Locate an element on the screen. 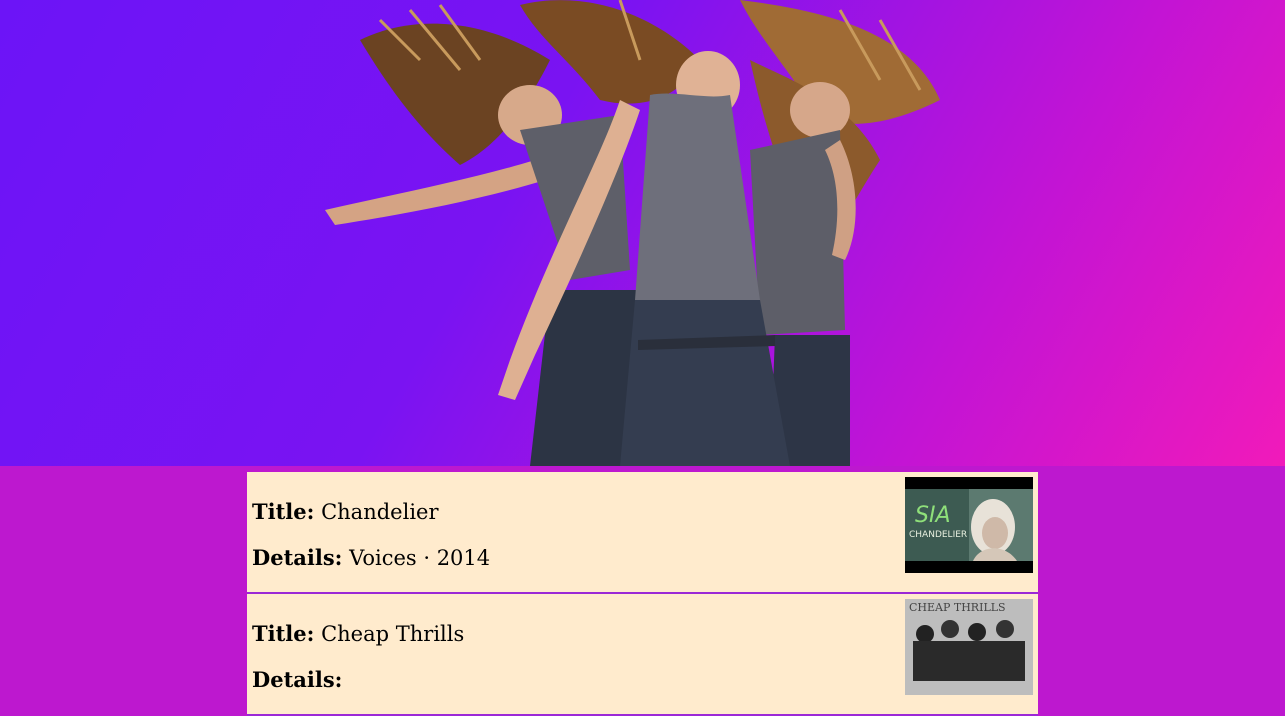  chandelier-thumbnail-image: SIA CHANDELIER is located at coordinates (969, 525).